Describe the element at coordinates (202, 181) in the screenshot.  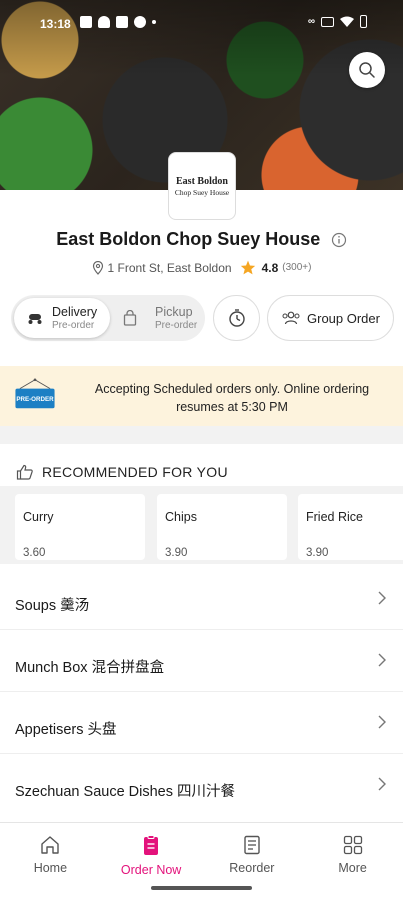
I see `logo-line1: East Boldon` at that location.